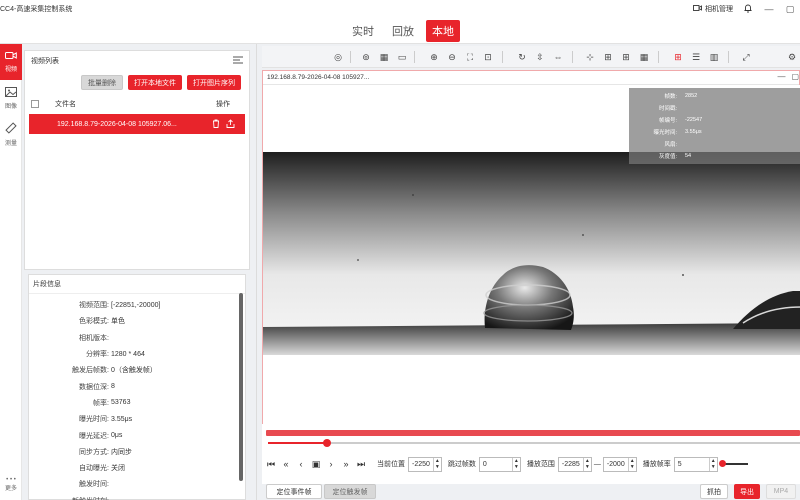 This screenshot has height=500, width=800. What do you see at coordinates (350, 491) in the screenshot?
I see `locate-trigger-frame-button: 定位触发帧` at bounding box center [350, 491].